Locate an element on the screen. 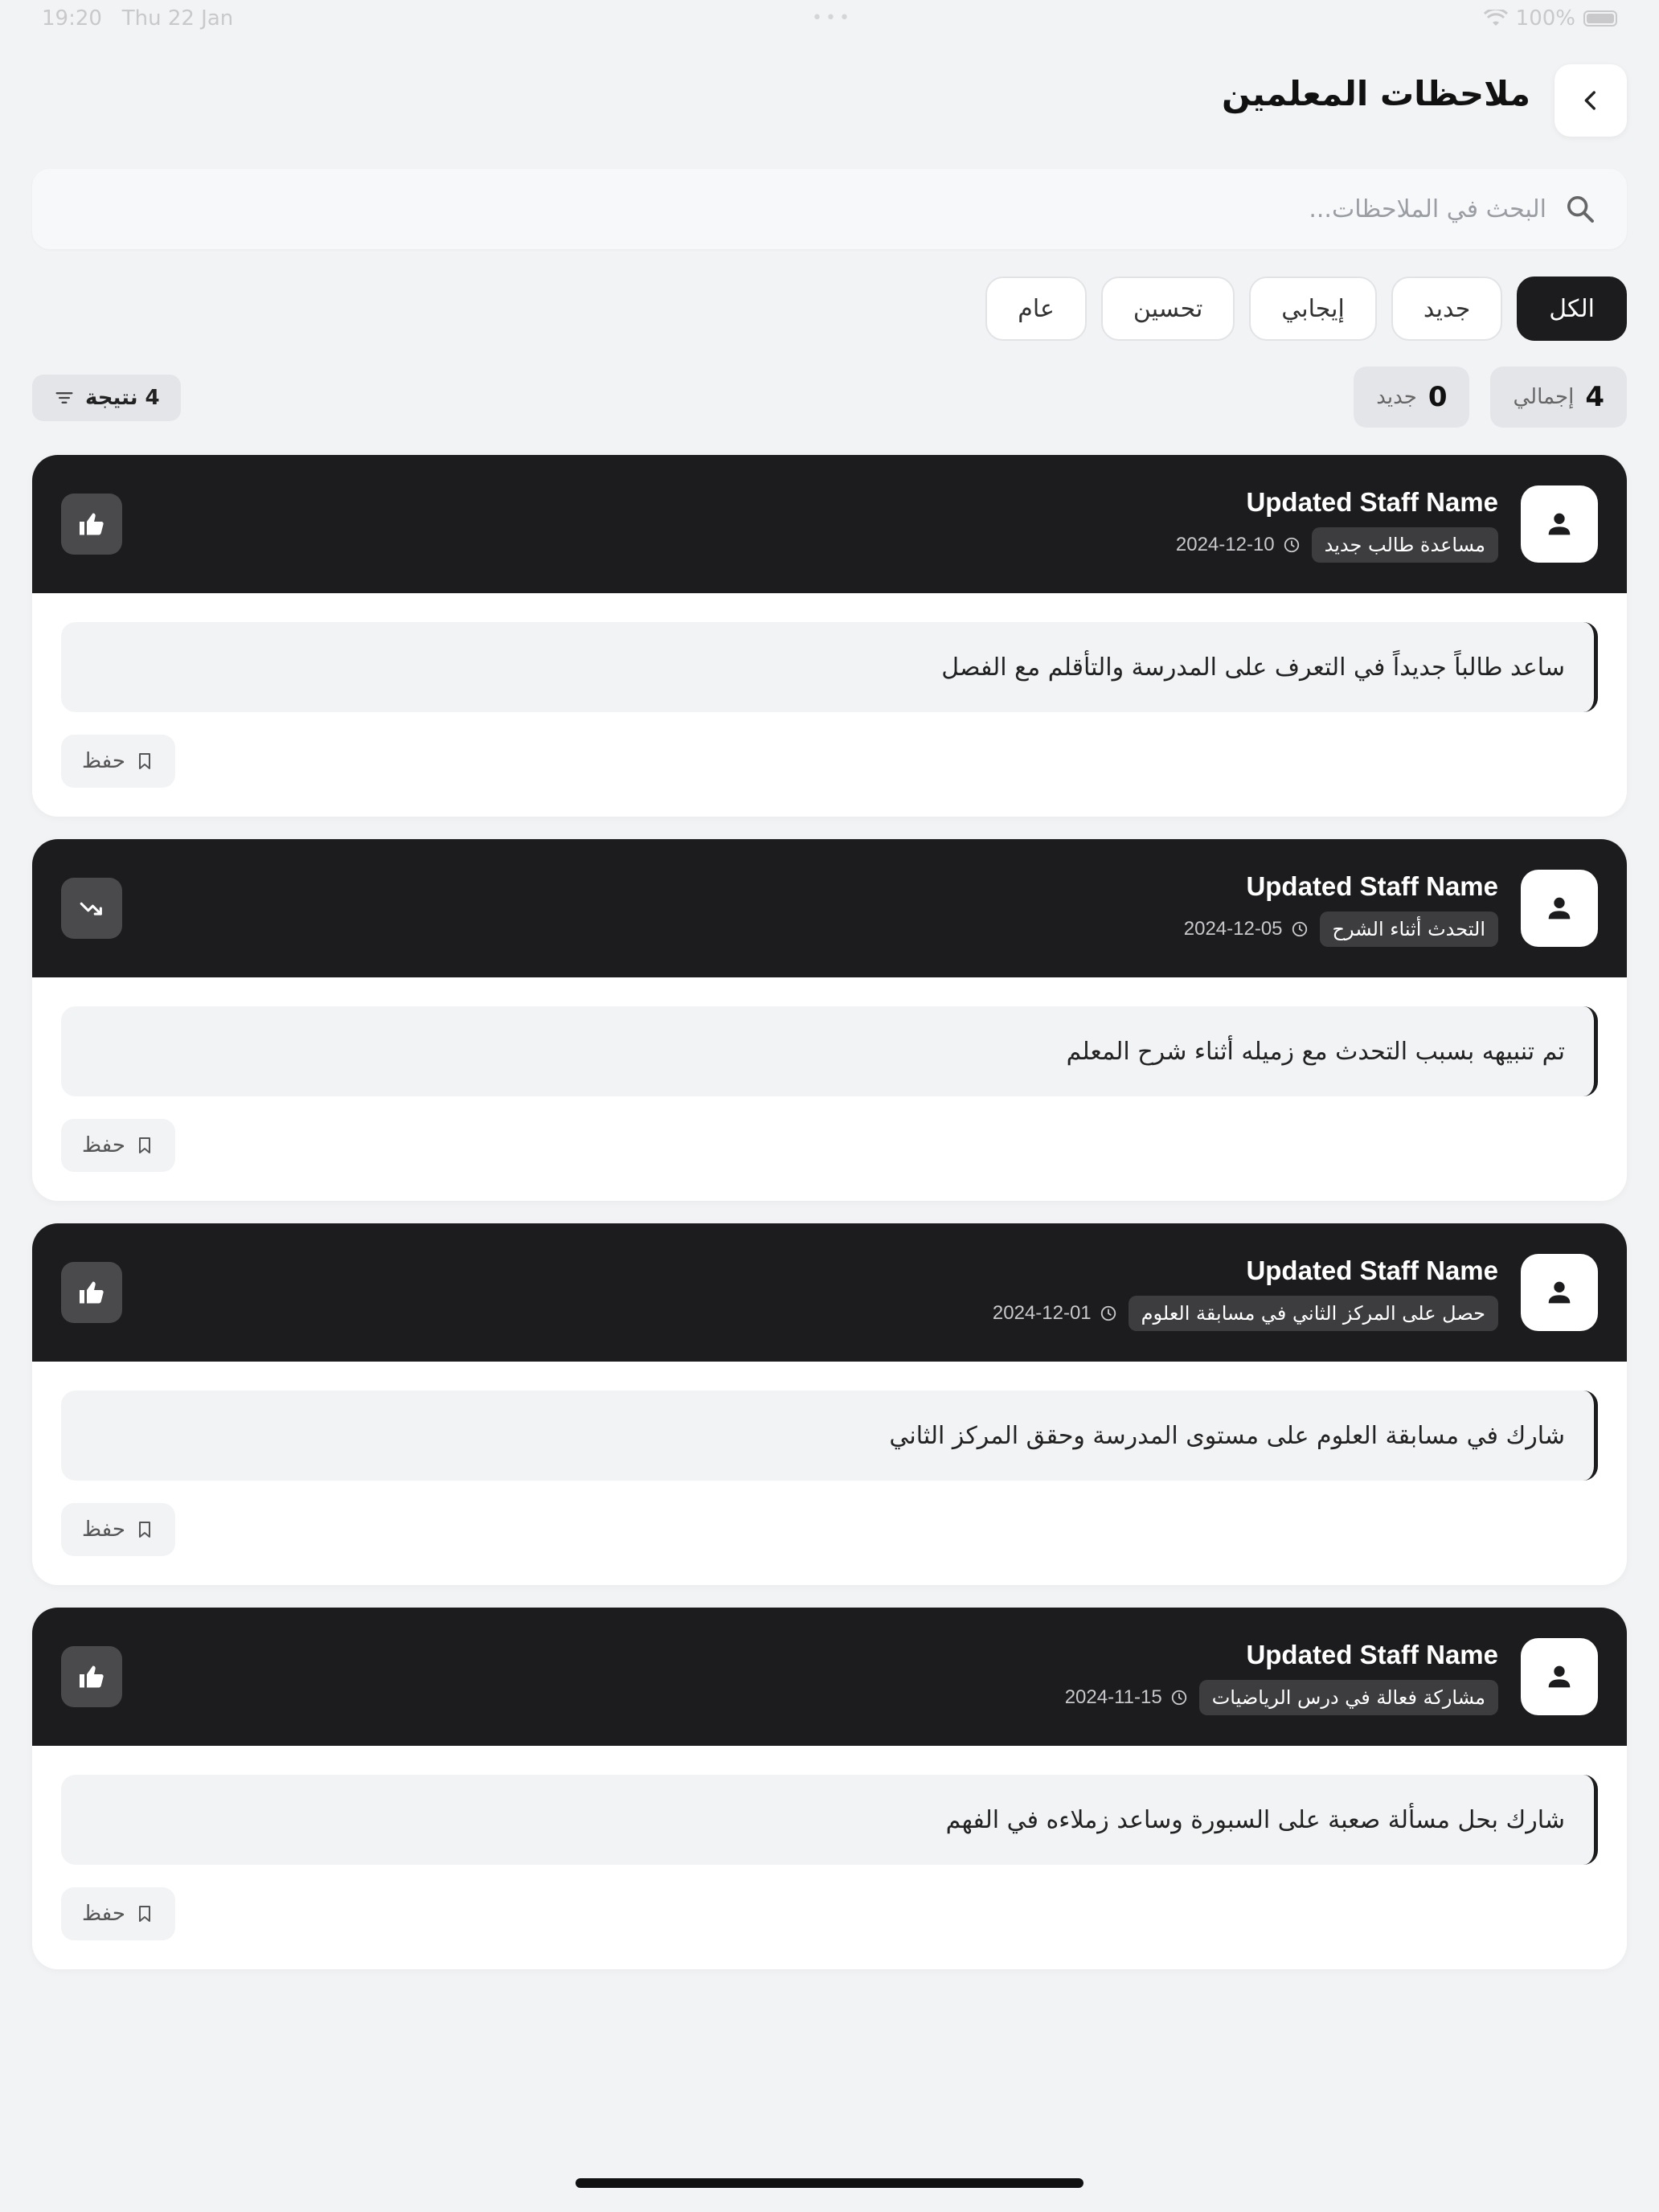  status-right: 100% is located at coordinates (1550, 18).